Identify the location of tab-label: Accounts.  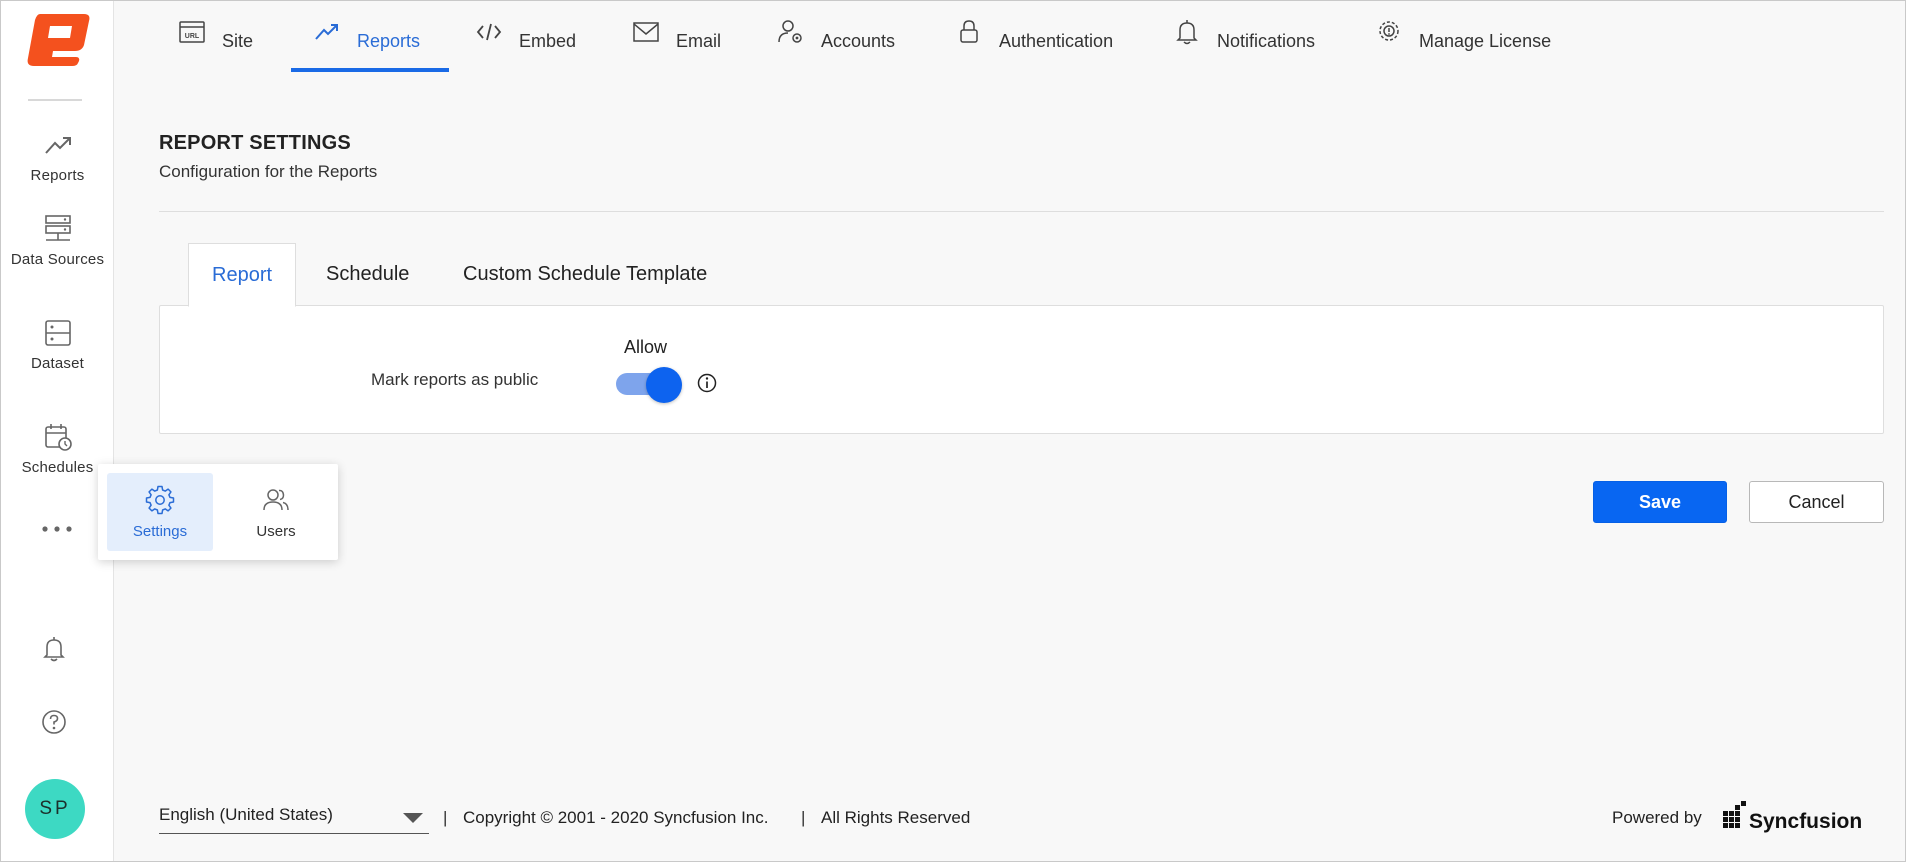
(858, 40).